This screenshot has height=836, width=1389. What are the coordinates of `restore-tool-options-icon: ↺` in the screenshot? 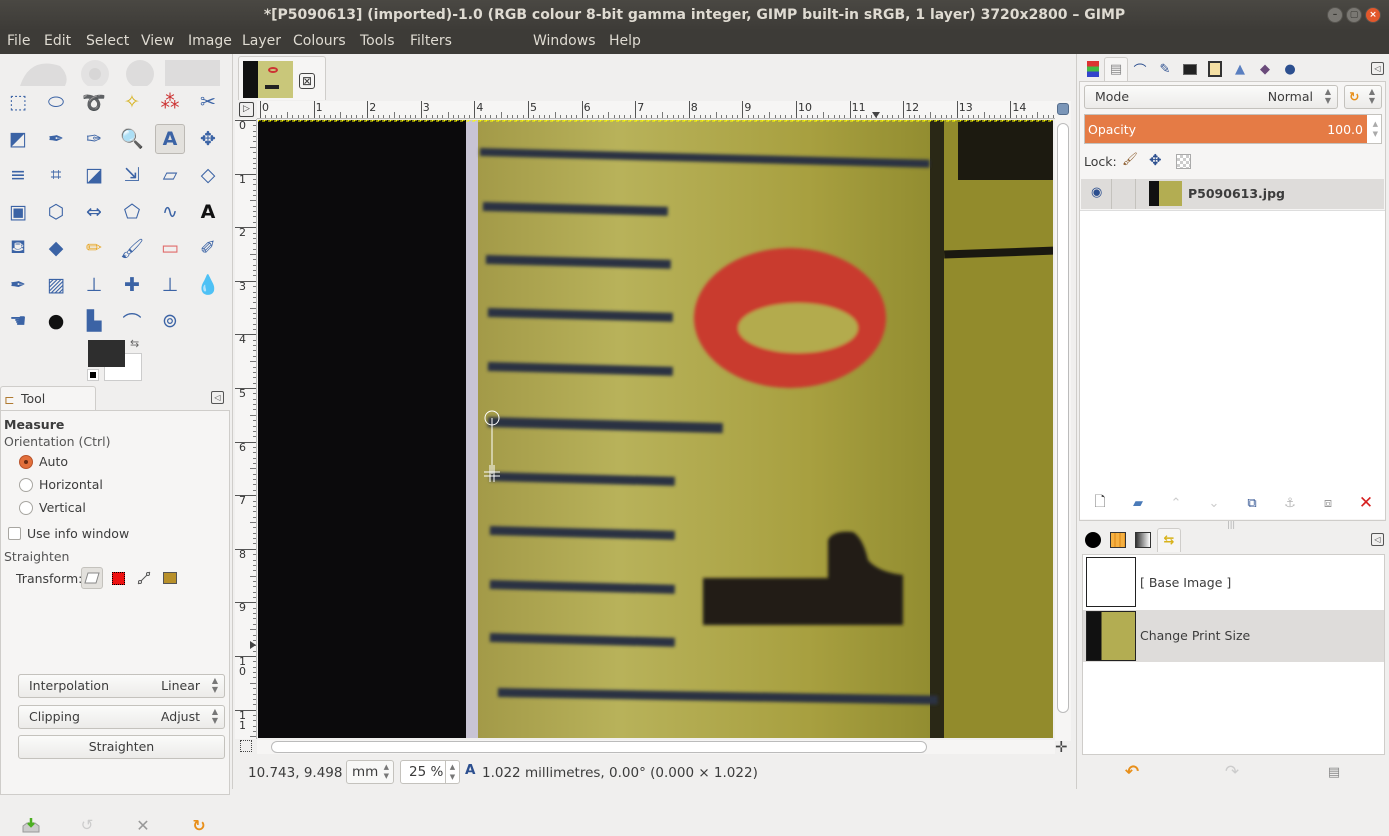 It's located at (87, 825).